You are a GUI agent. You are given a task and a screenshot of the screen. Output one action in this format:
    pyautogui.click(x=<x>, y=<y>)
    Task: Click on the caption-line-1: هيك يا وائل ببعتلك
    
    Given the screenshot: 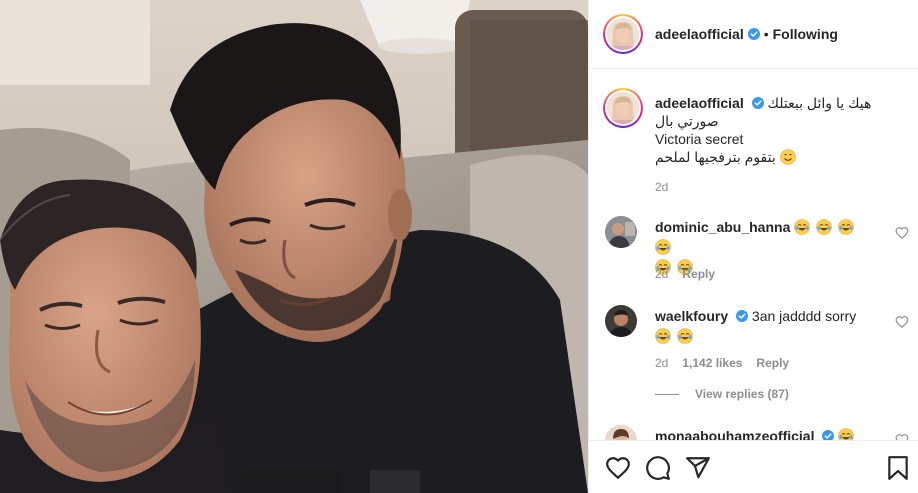 What is the action you would take?
    pyautogui.click(x=819, y=103)
    